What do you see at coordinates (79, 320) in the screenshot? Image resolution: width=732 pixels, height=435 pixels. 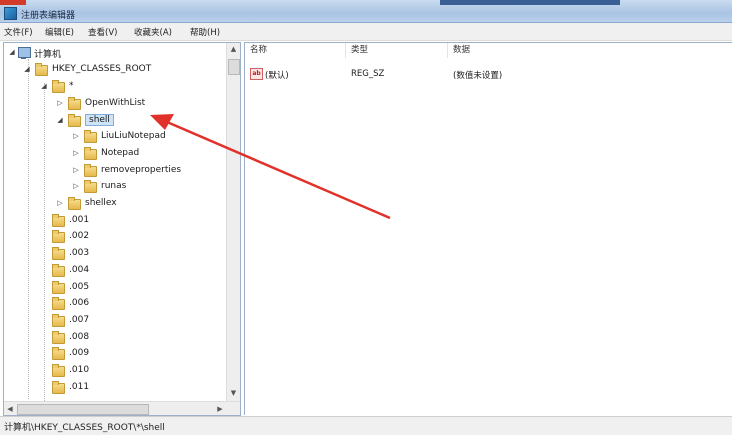 I see `tree-item-label: .007` at bounding box center [79, 320].